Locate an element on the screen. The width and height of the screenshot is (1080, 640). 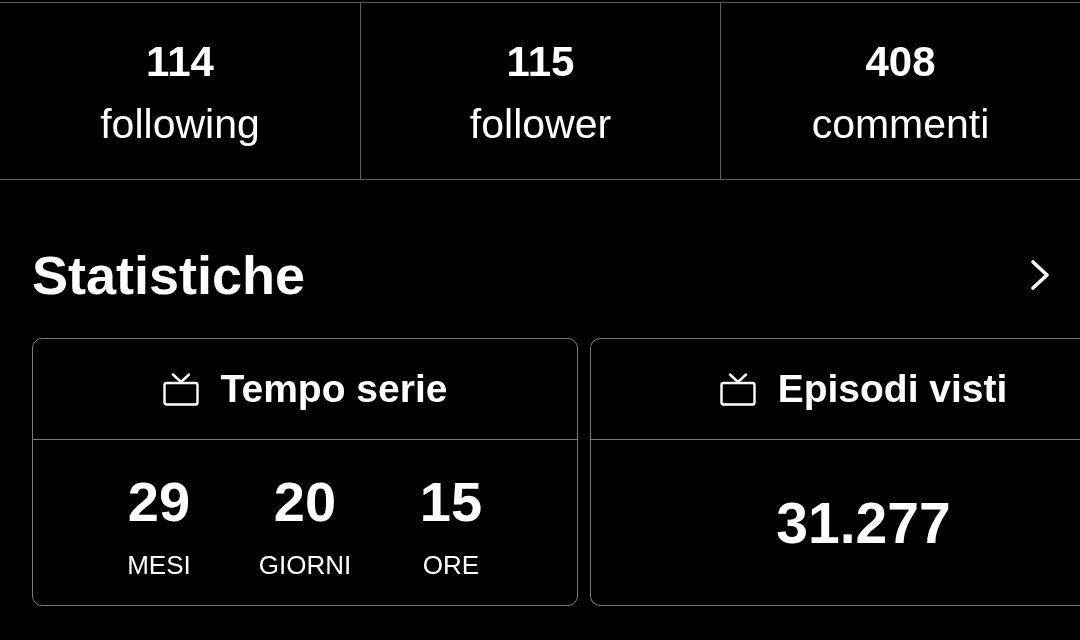
stat-unit: GIORNI is located at coordinates (305, 565).